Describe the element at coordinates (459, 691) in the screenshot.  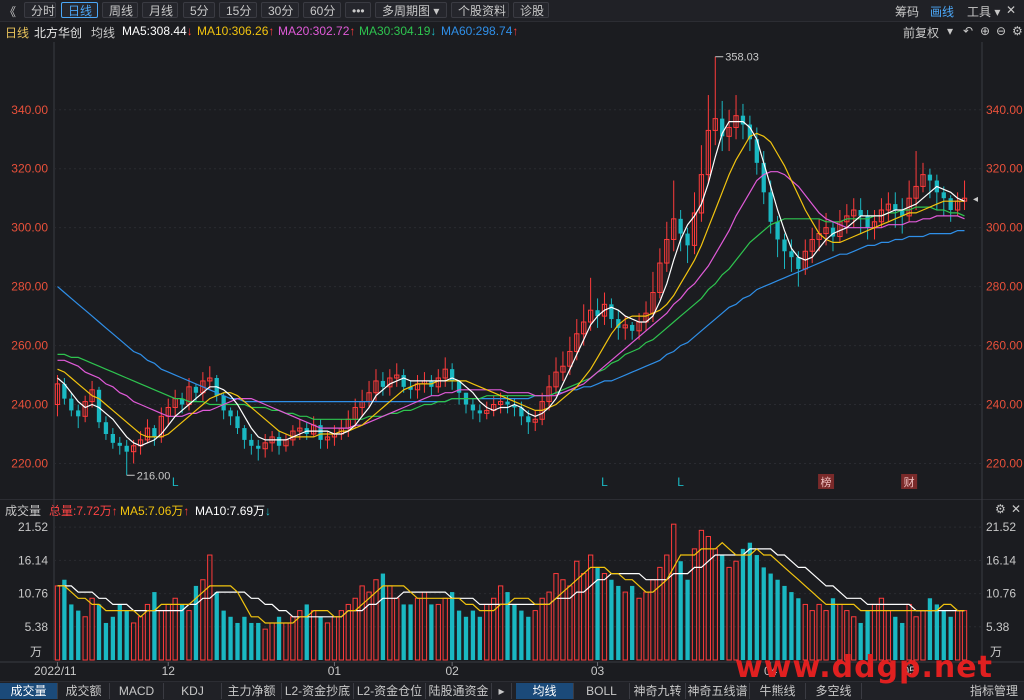
I see `tab-northbound: 陆股通资金` at that location.